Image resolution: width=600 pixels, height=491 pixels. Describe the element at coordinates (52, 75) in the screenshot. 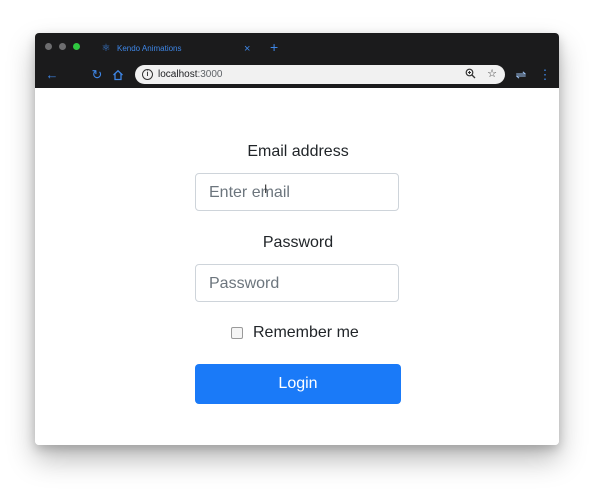

I see `back-icon: ←` at that location.